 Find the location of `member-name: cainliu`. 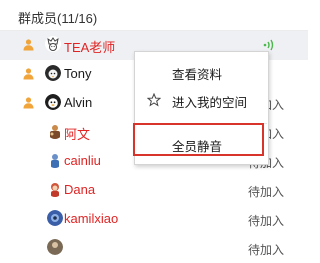

member-name: cainliu is located at coordinates (82, 160).